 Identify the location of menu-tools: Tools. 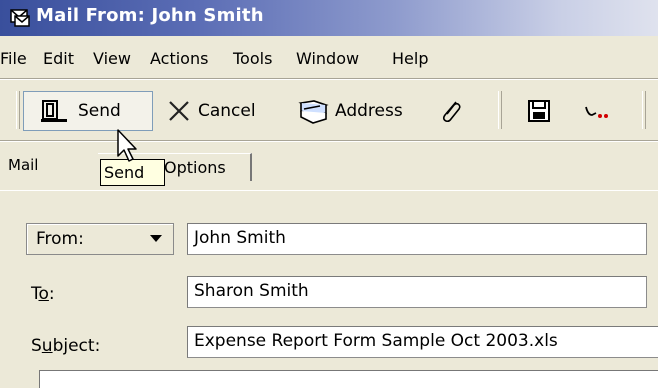
(252, 58).